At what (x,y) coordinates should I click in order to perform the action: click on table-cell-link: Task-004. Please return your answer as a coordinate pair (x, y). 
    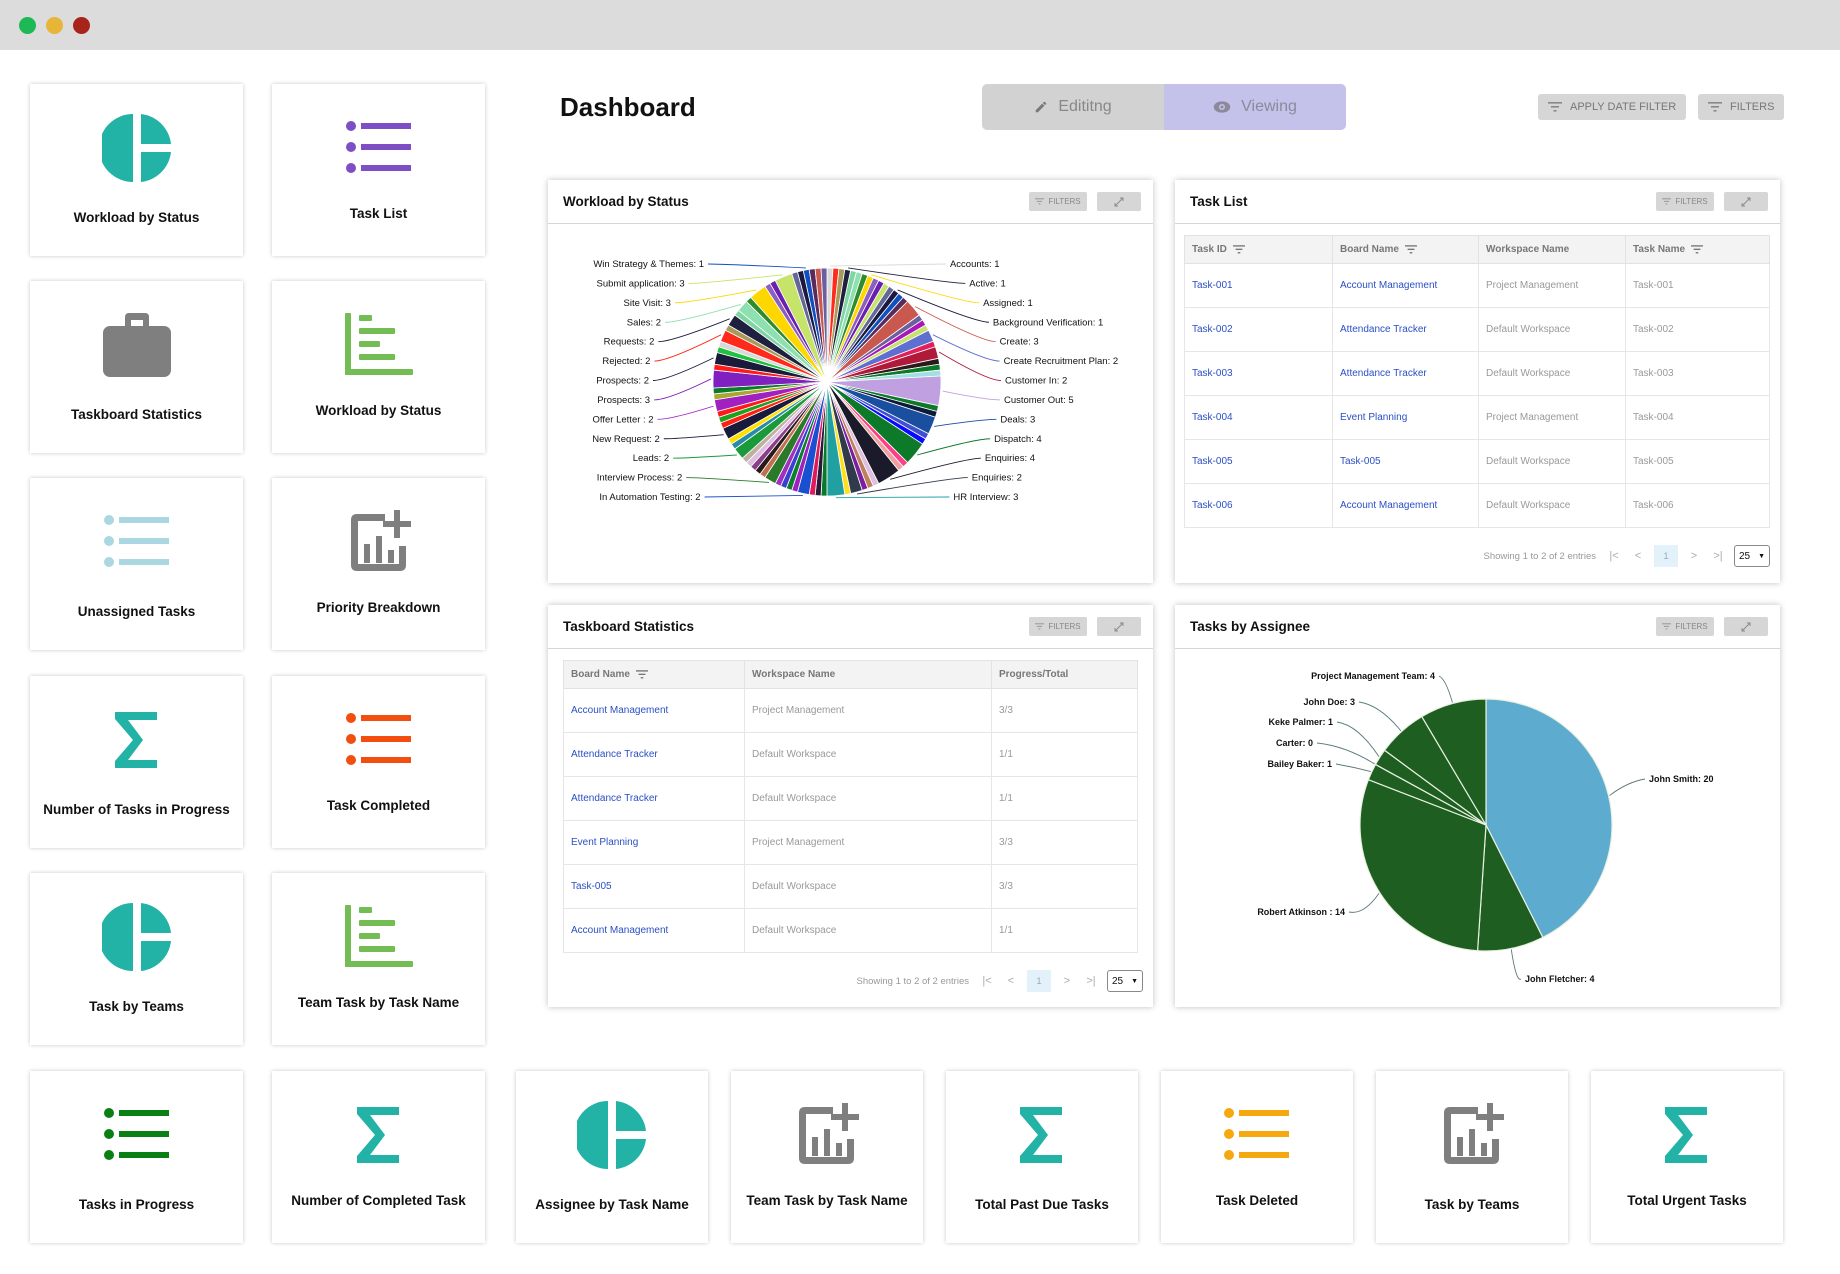
    Looking at the image, I should click on (1258, 417).